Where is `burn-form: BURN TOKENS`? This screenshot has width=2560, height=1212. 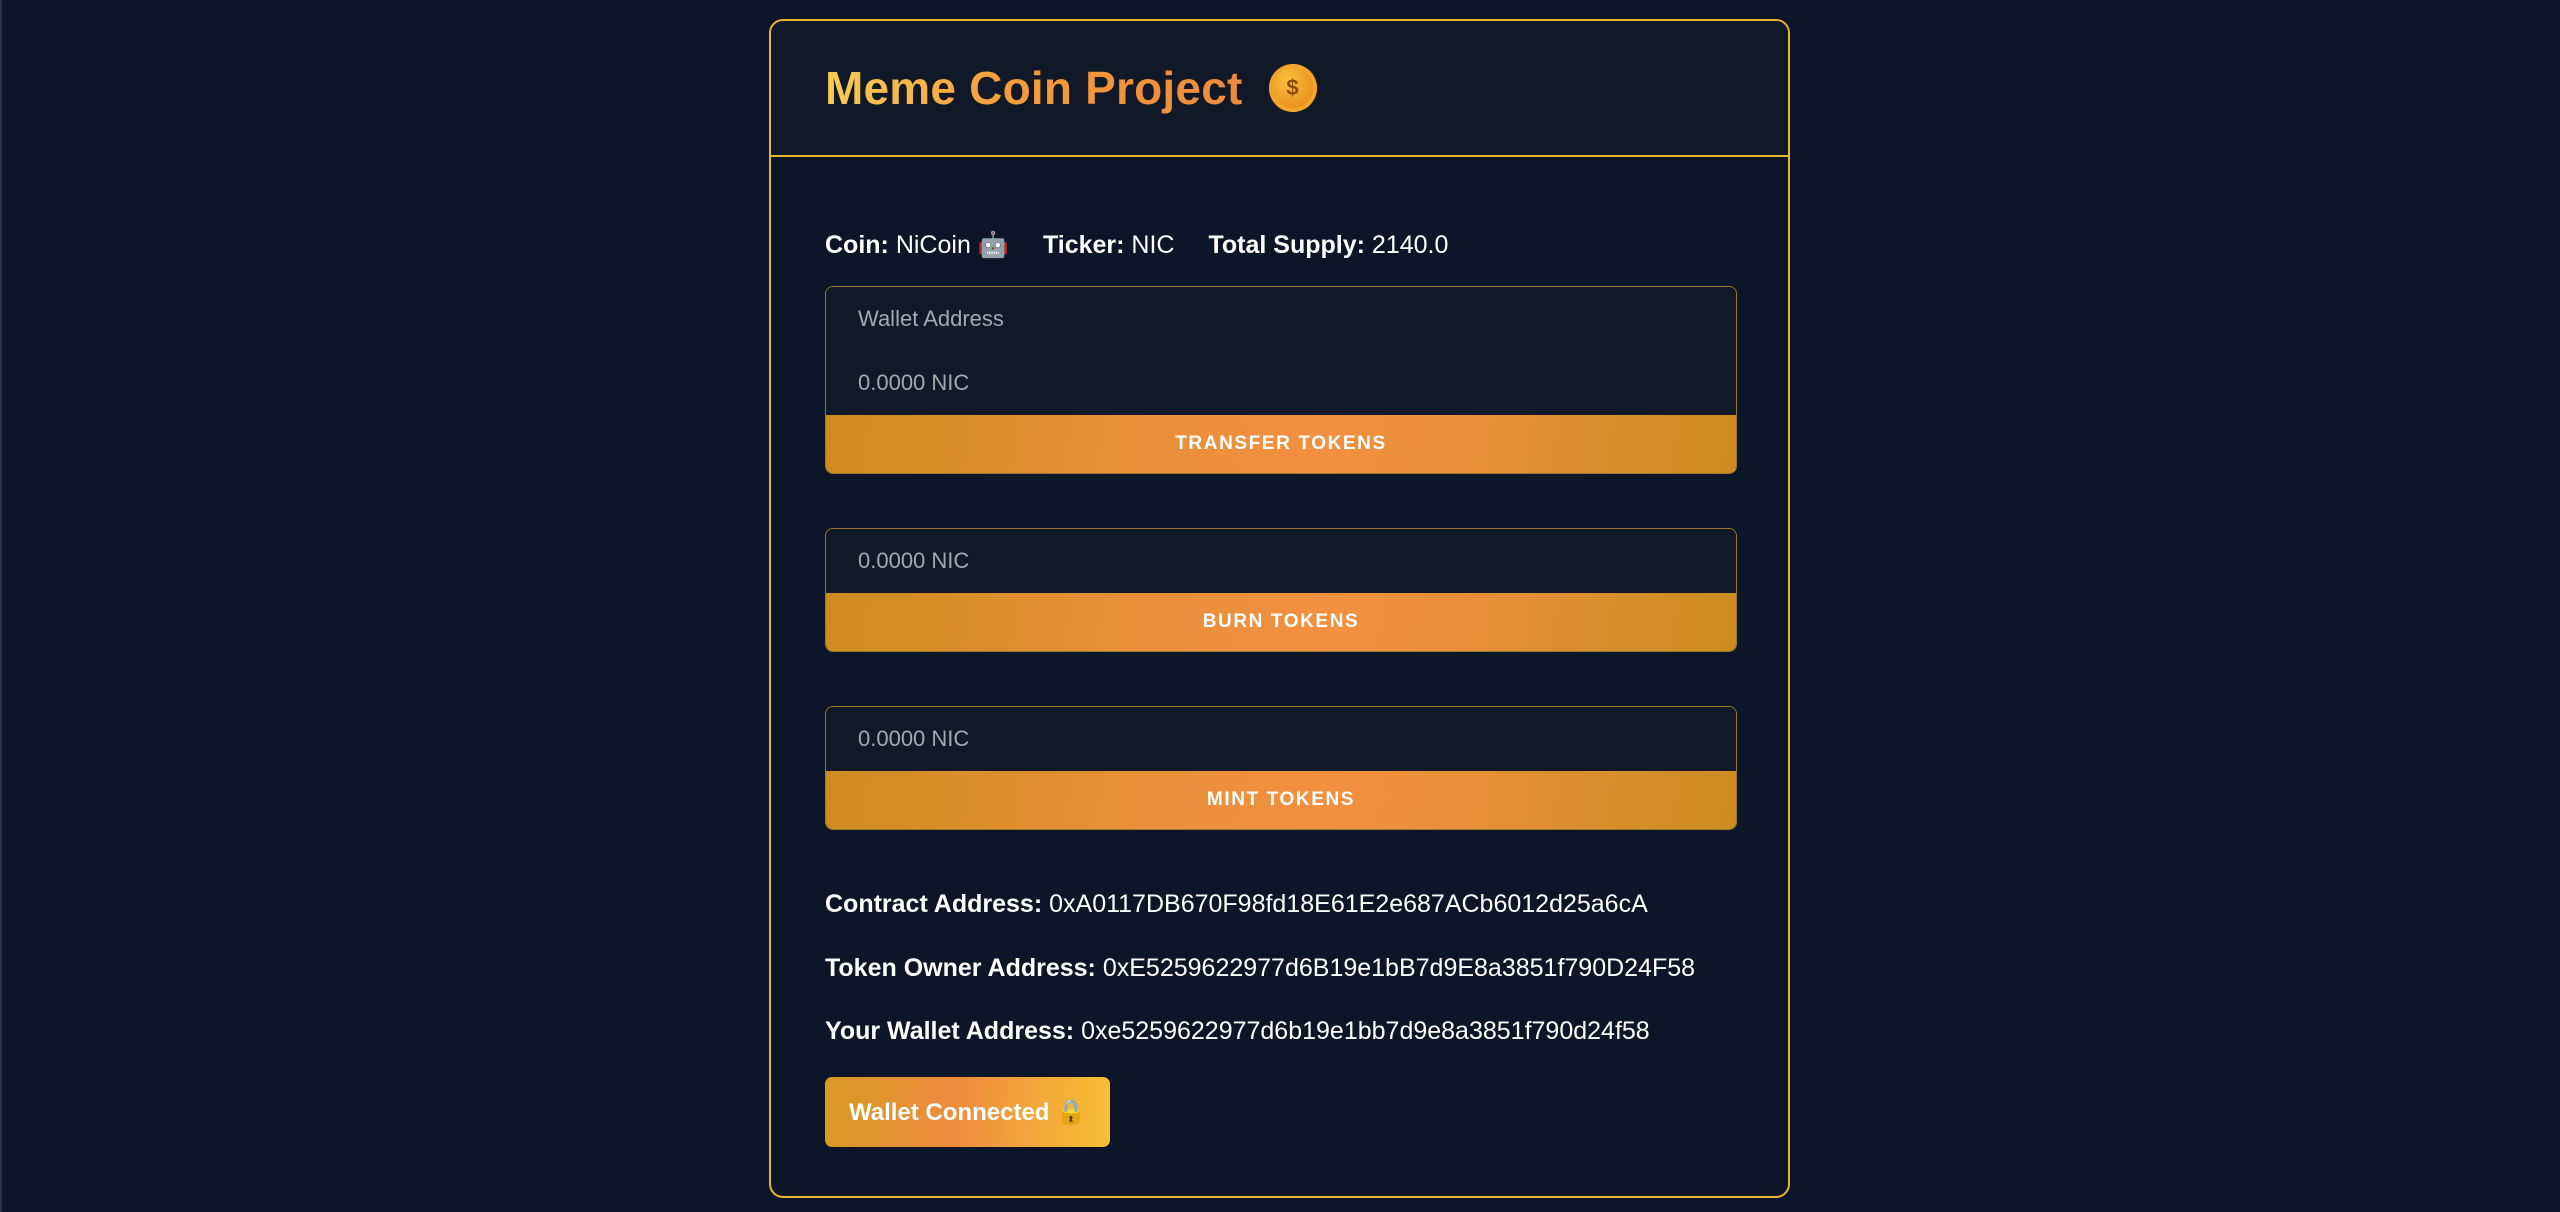 burn-form: BURN TOKENS is located at coordinates (1281, 590).